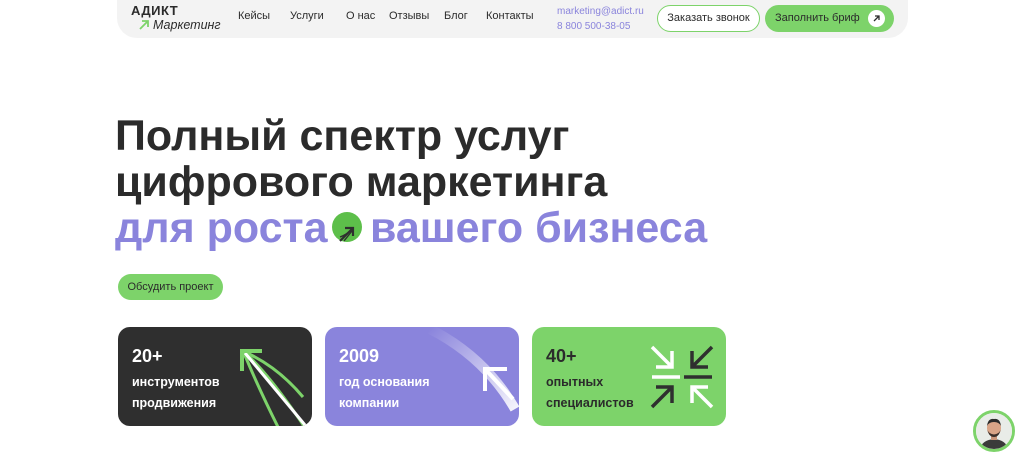 The width and height of the screenshot is (1024, 463). I want to click on brief-button-label: Заполнить бриф, so click(817, 18).